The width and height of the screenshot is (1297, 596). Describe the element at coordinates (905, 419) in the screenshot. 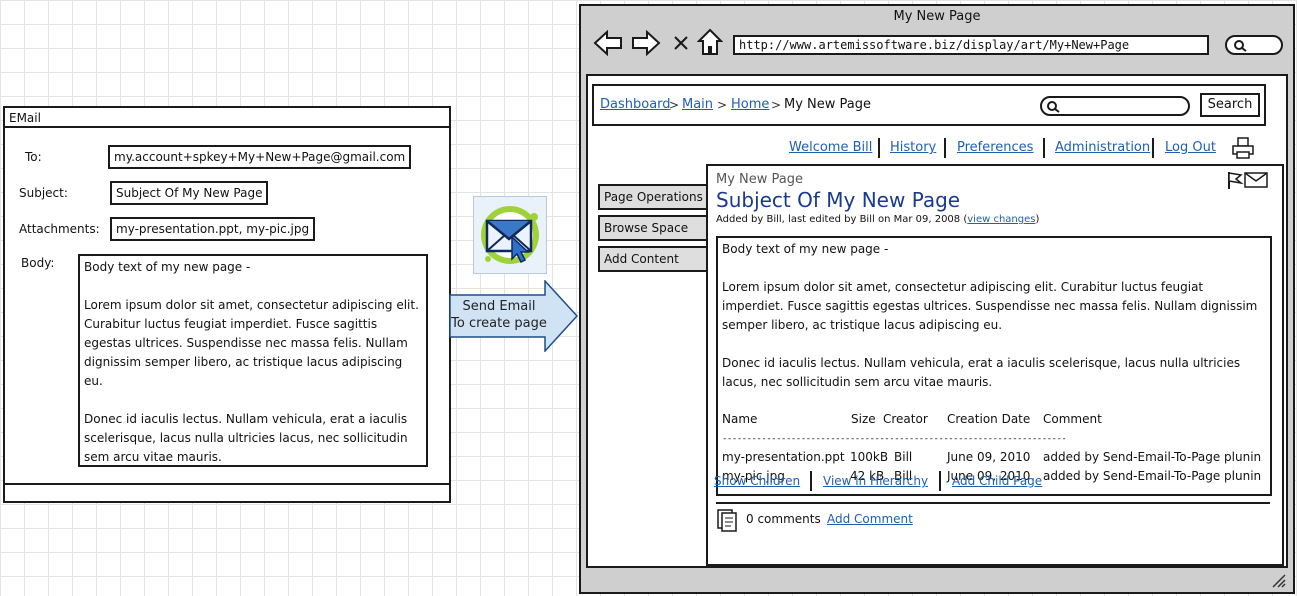

I see `column-header-creator: Creator` at that location.